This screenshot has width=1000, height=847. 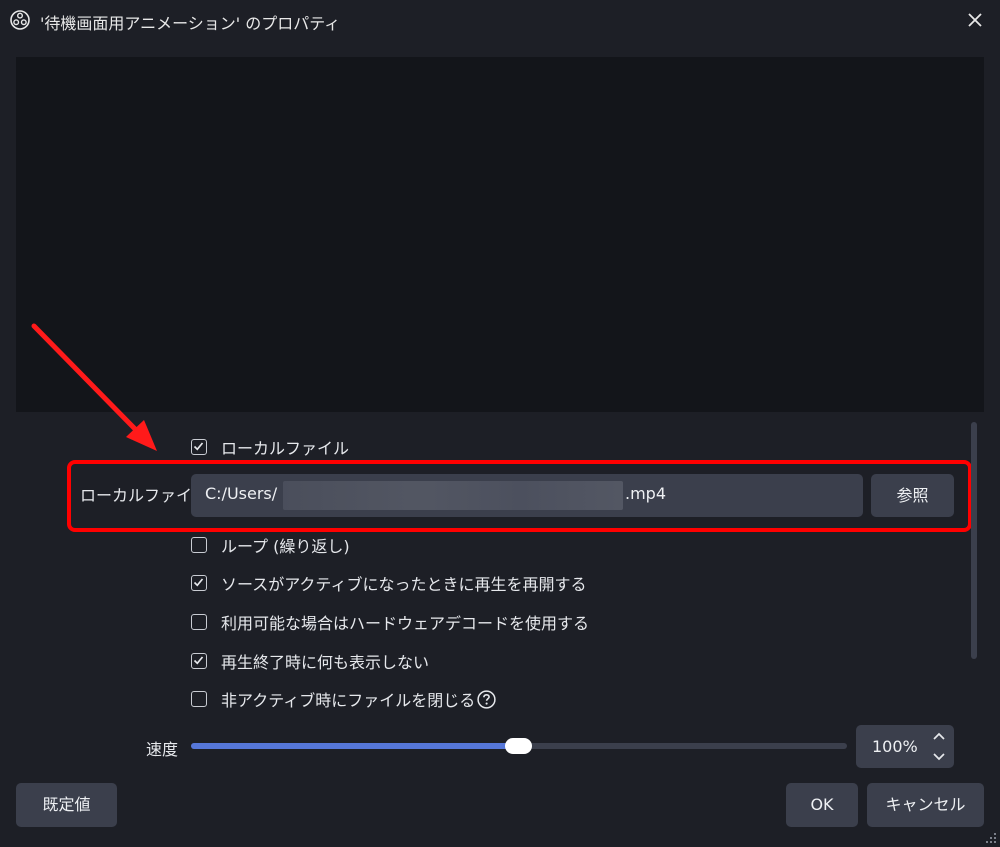 I want to click on close-file-inactive-checkbox: 非アクティブ時にファイルを閉じる, so click(x=343, y=699).